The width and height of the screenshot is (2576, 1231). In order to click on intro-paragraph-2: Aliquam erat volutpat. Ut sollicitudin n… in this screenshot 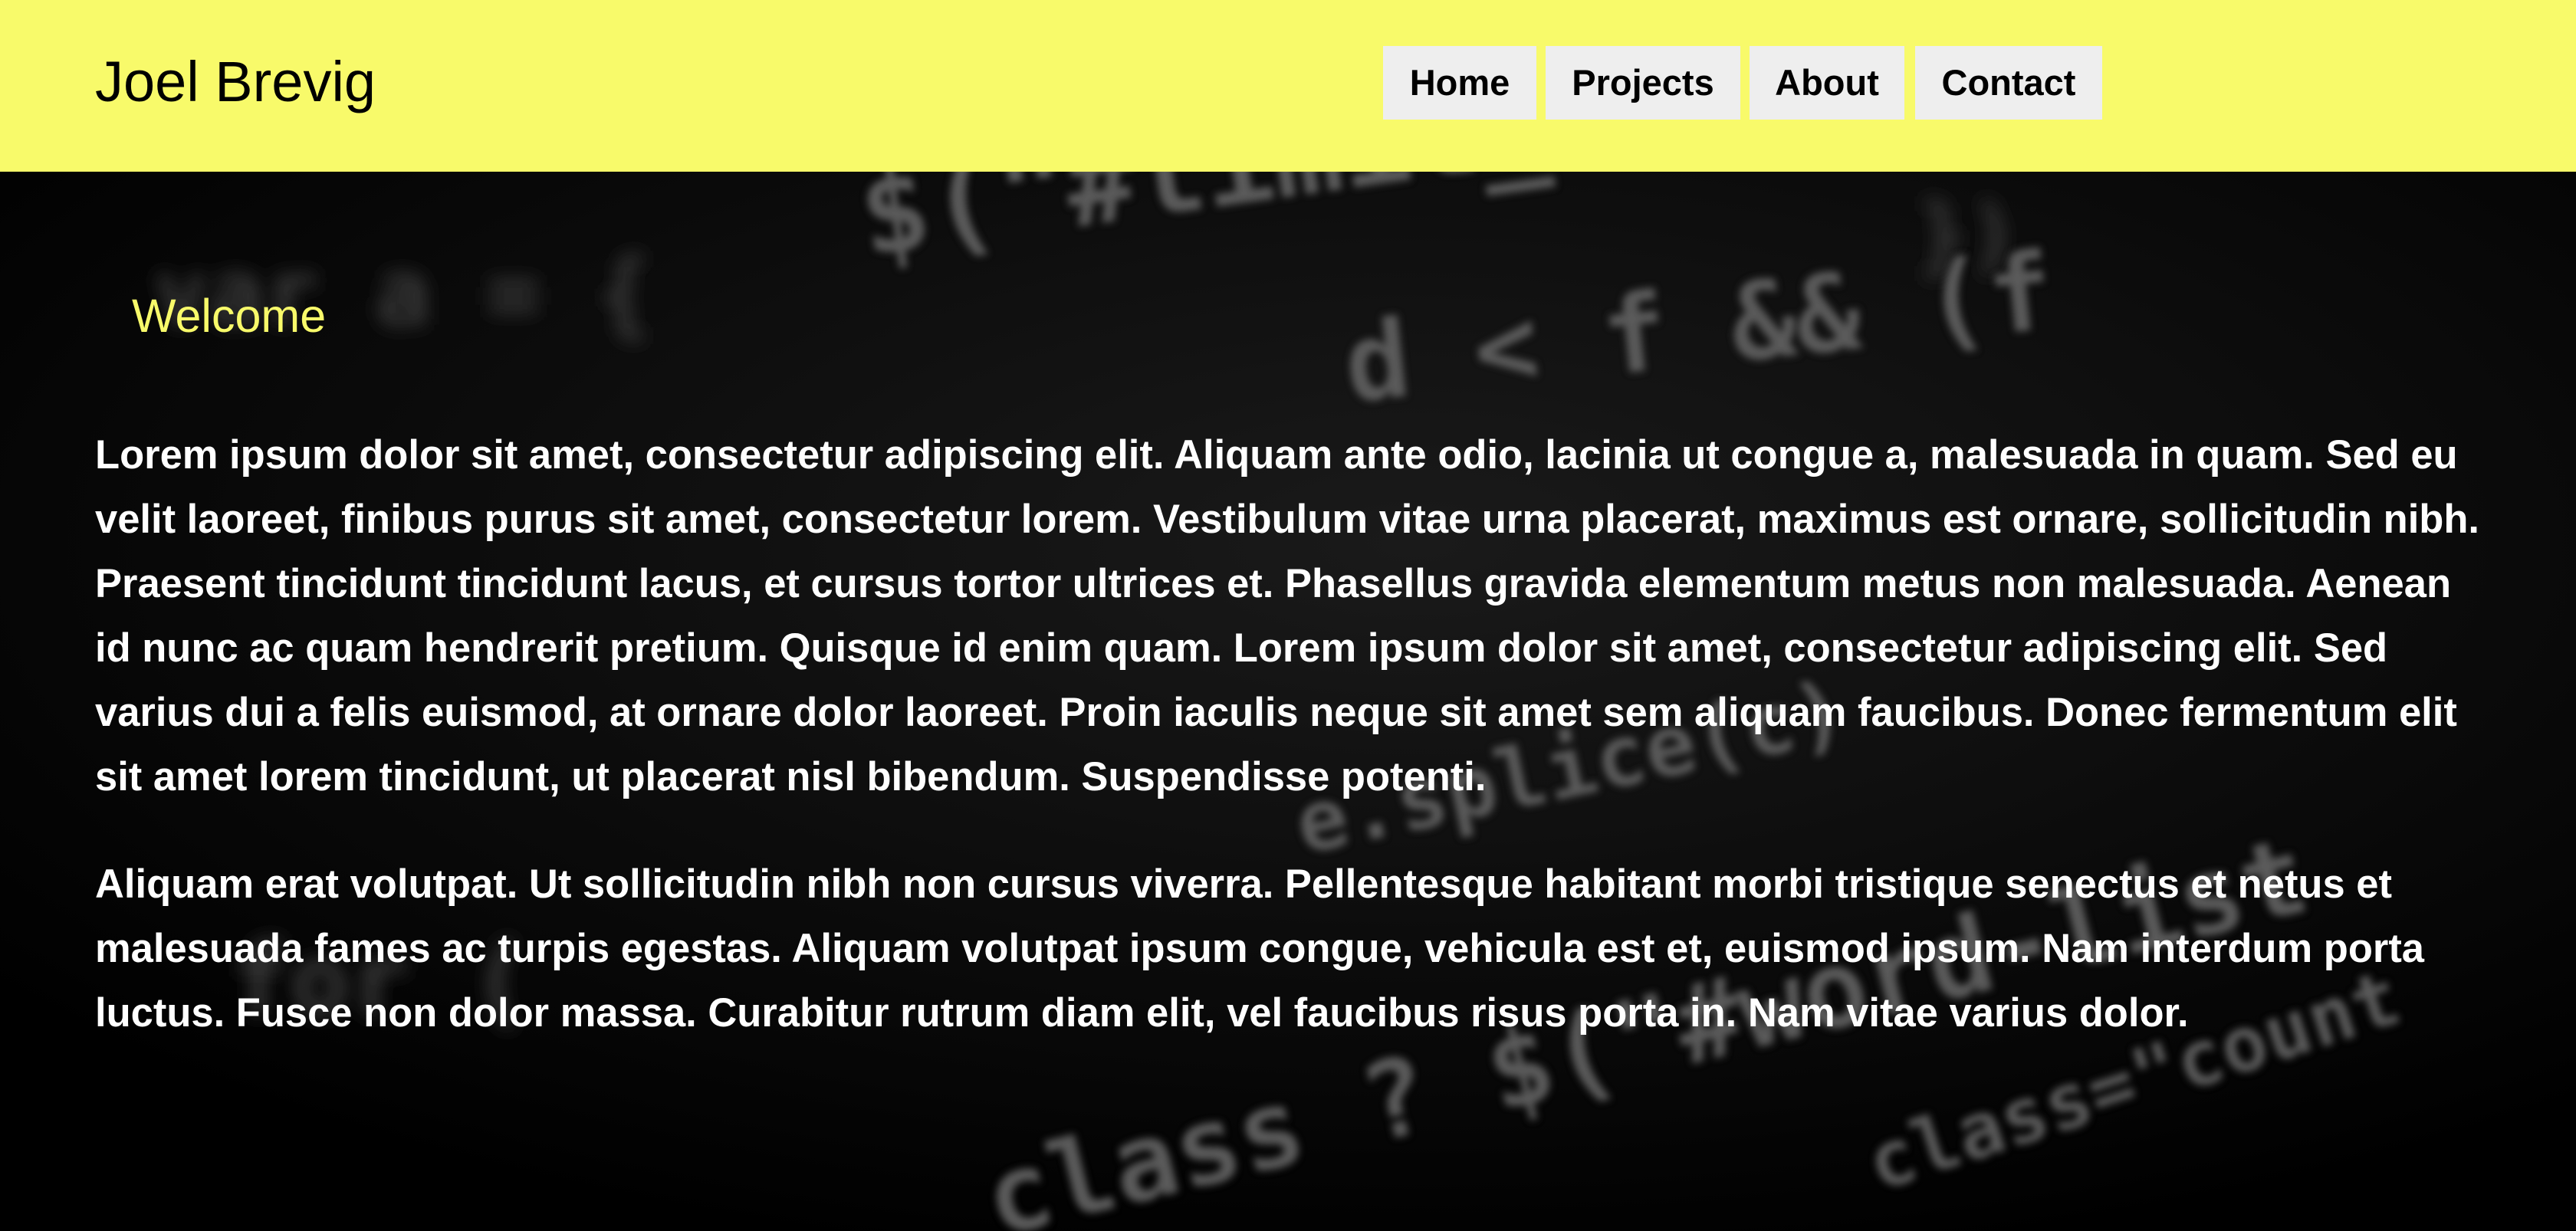, I will do `click(1260, 949)`.